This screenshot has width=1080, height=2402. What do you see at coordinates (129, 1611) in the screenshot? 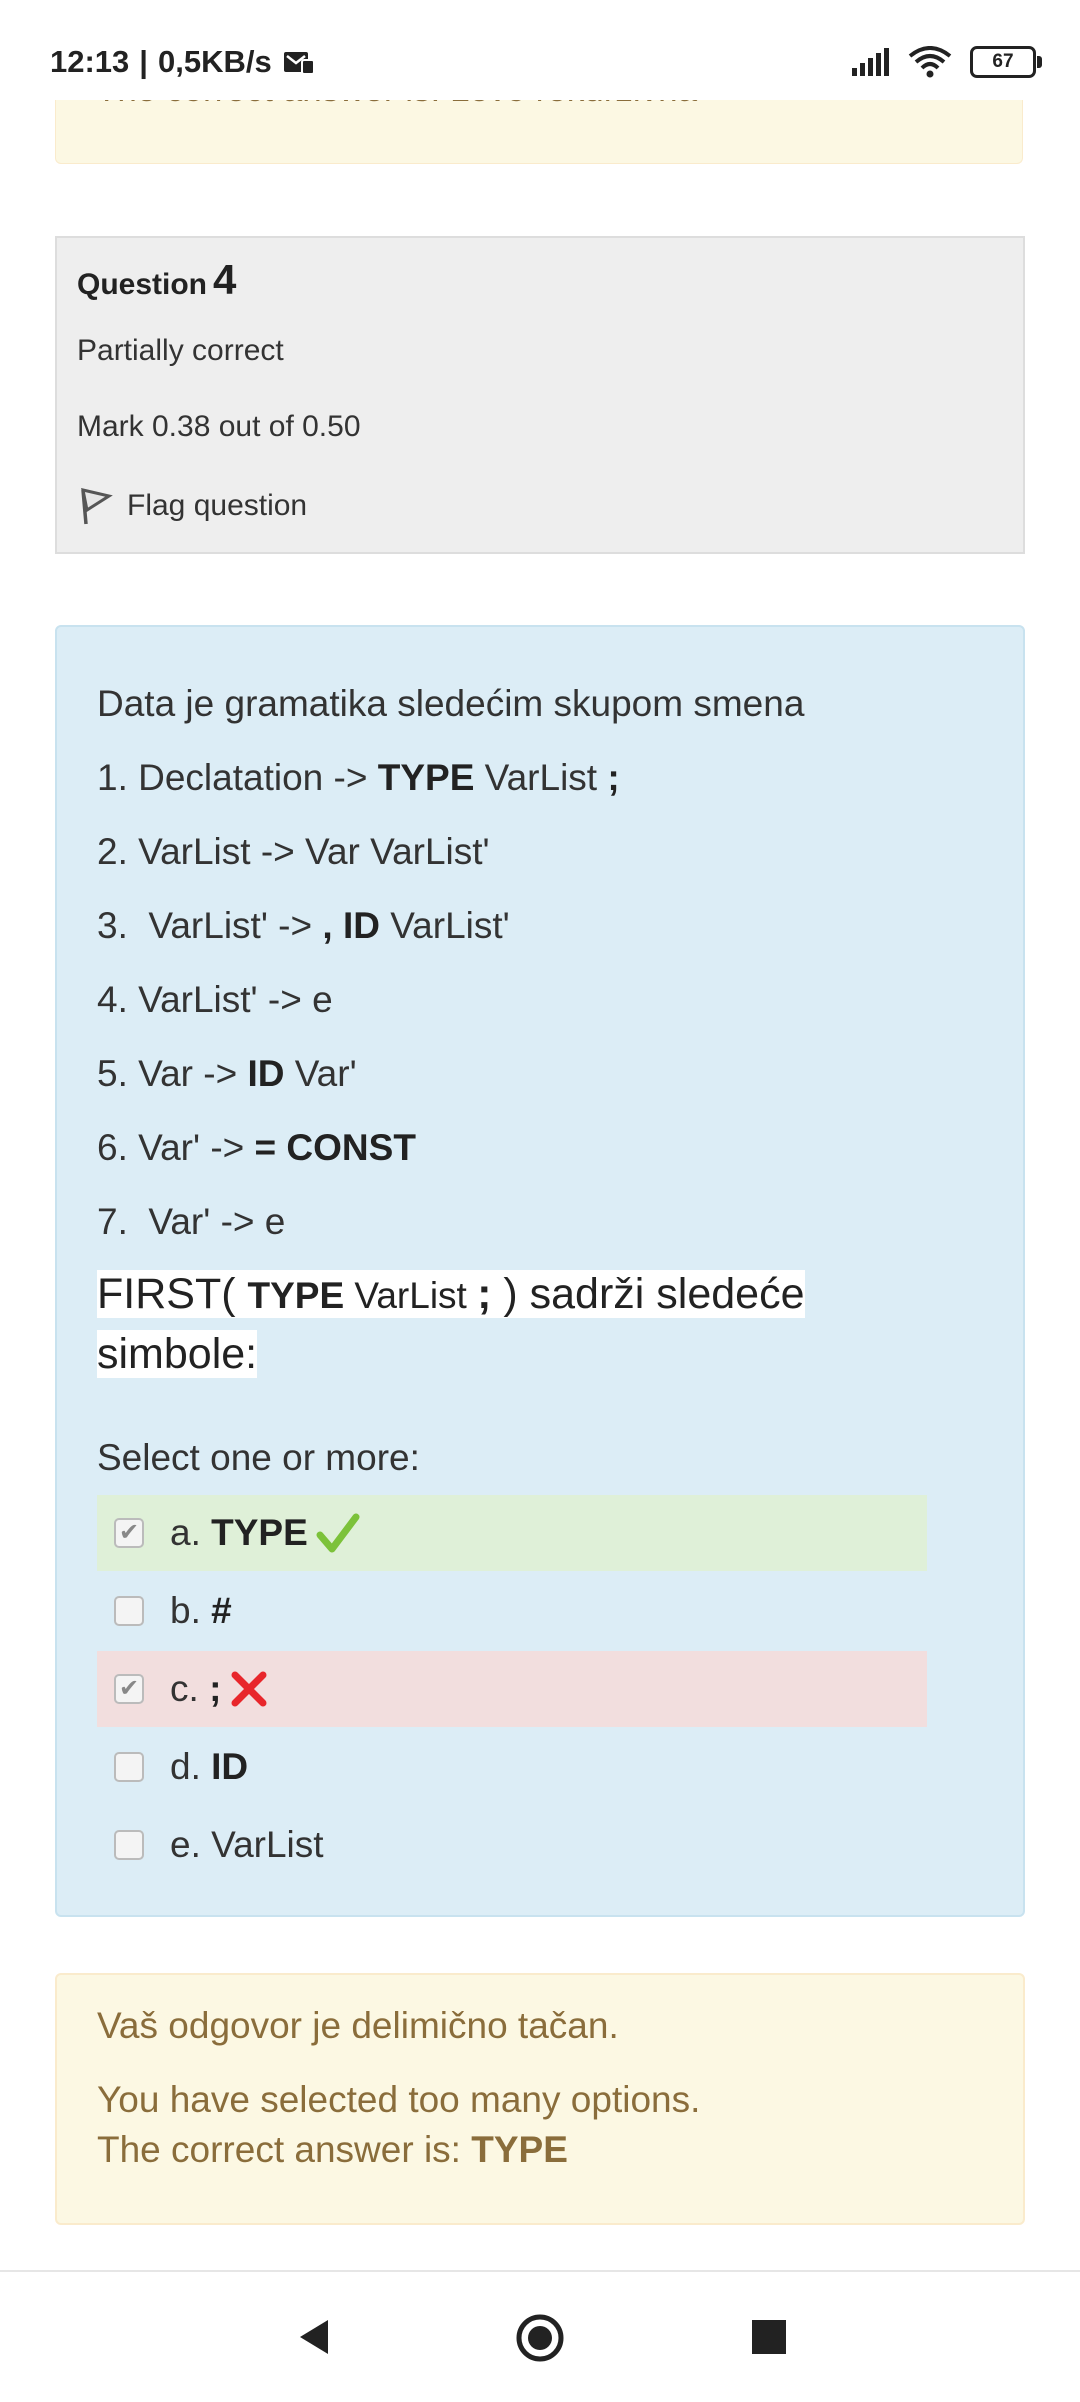
I see `answer-b-checkbox` at bounding box center [129, 1611].